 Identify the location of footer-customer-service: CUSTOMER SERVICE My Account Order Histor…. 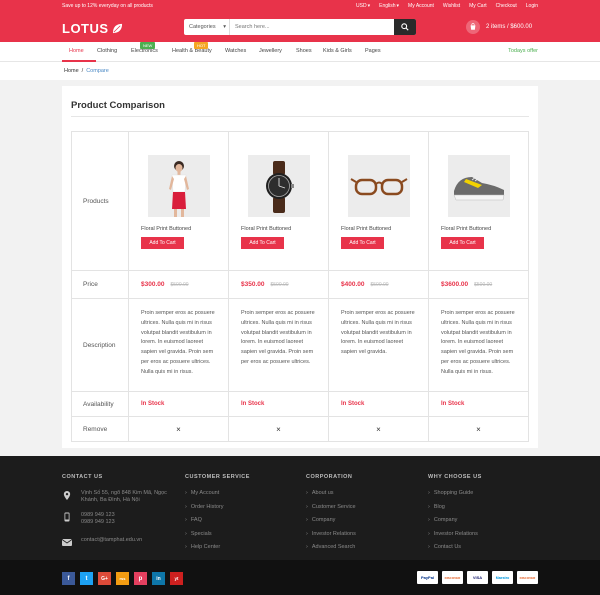
(217, 516).